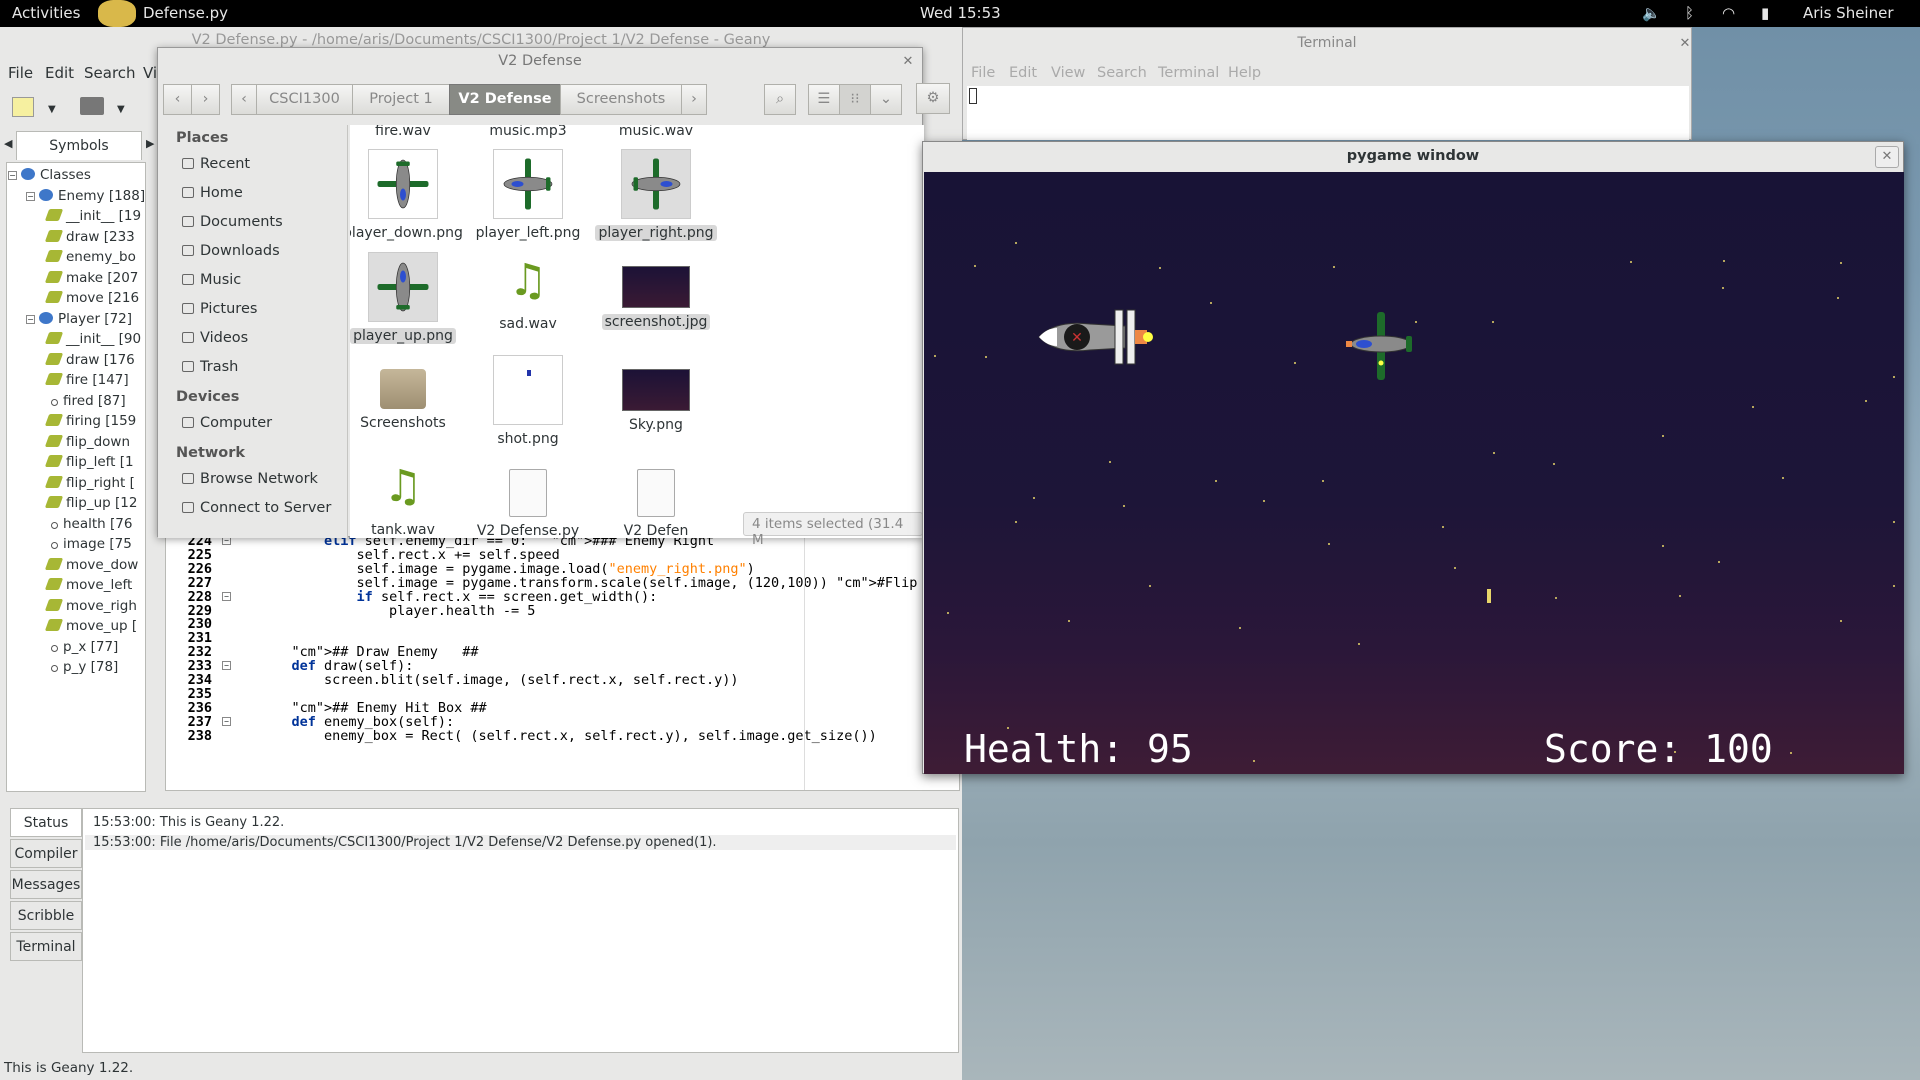 The width and height of the screenshot is (1920, 1080). What do you see at coordinates (411, 298) in the screenshot?
I see `file-item: player_up.png` at bounding box center [411, 298].